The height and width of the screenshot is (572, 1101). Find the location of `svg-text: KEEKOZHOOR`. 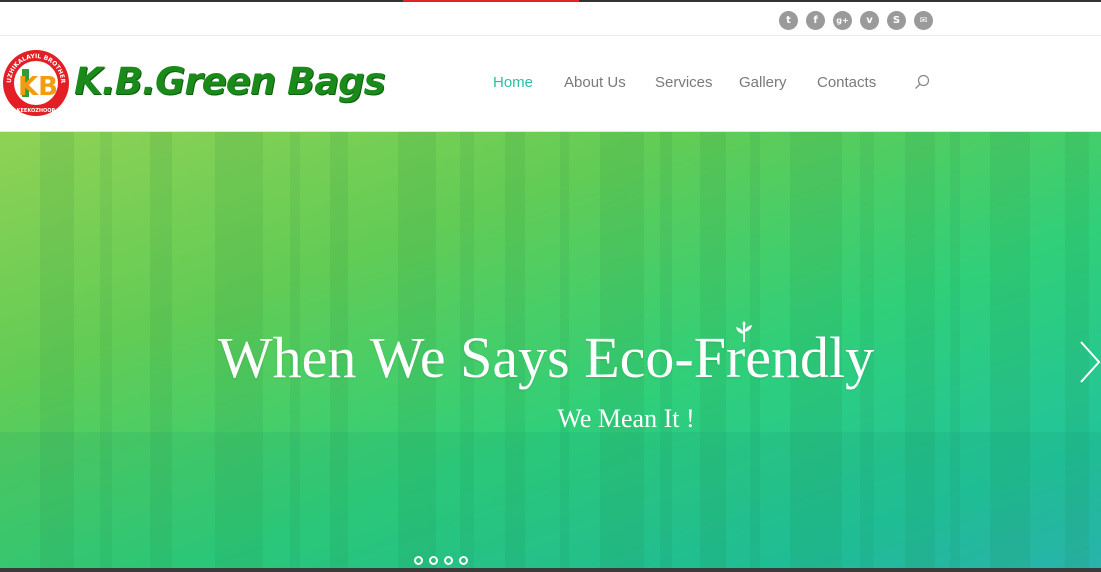

svg-text: KEEKOZHOOR is located at coordinates (36, 111).